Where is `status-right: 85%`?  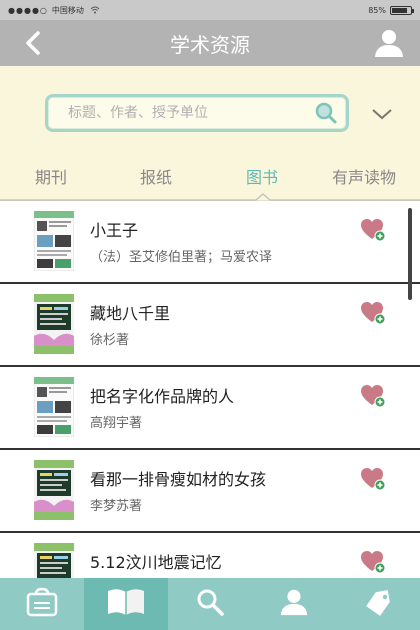
status-right: 85% is located at coordinates (391, 10).